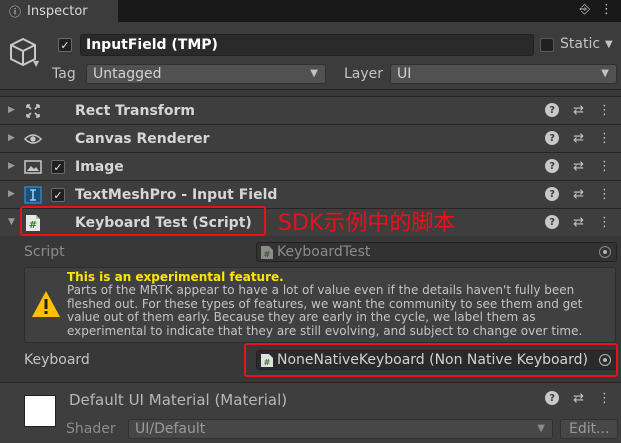  Describe the element at coordinates (206, 74) in the screenshot. I see `tag-dropdown: Untagged ▼` at that location.